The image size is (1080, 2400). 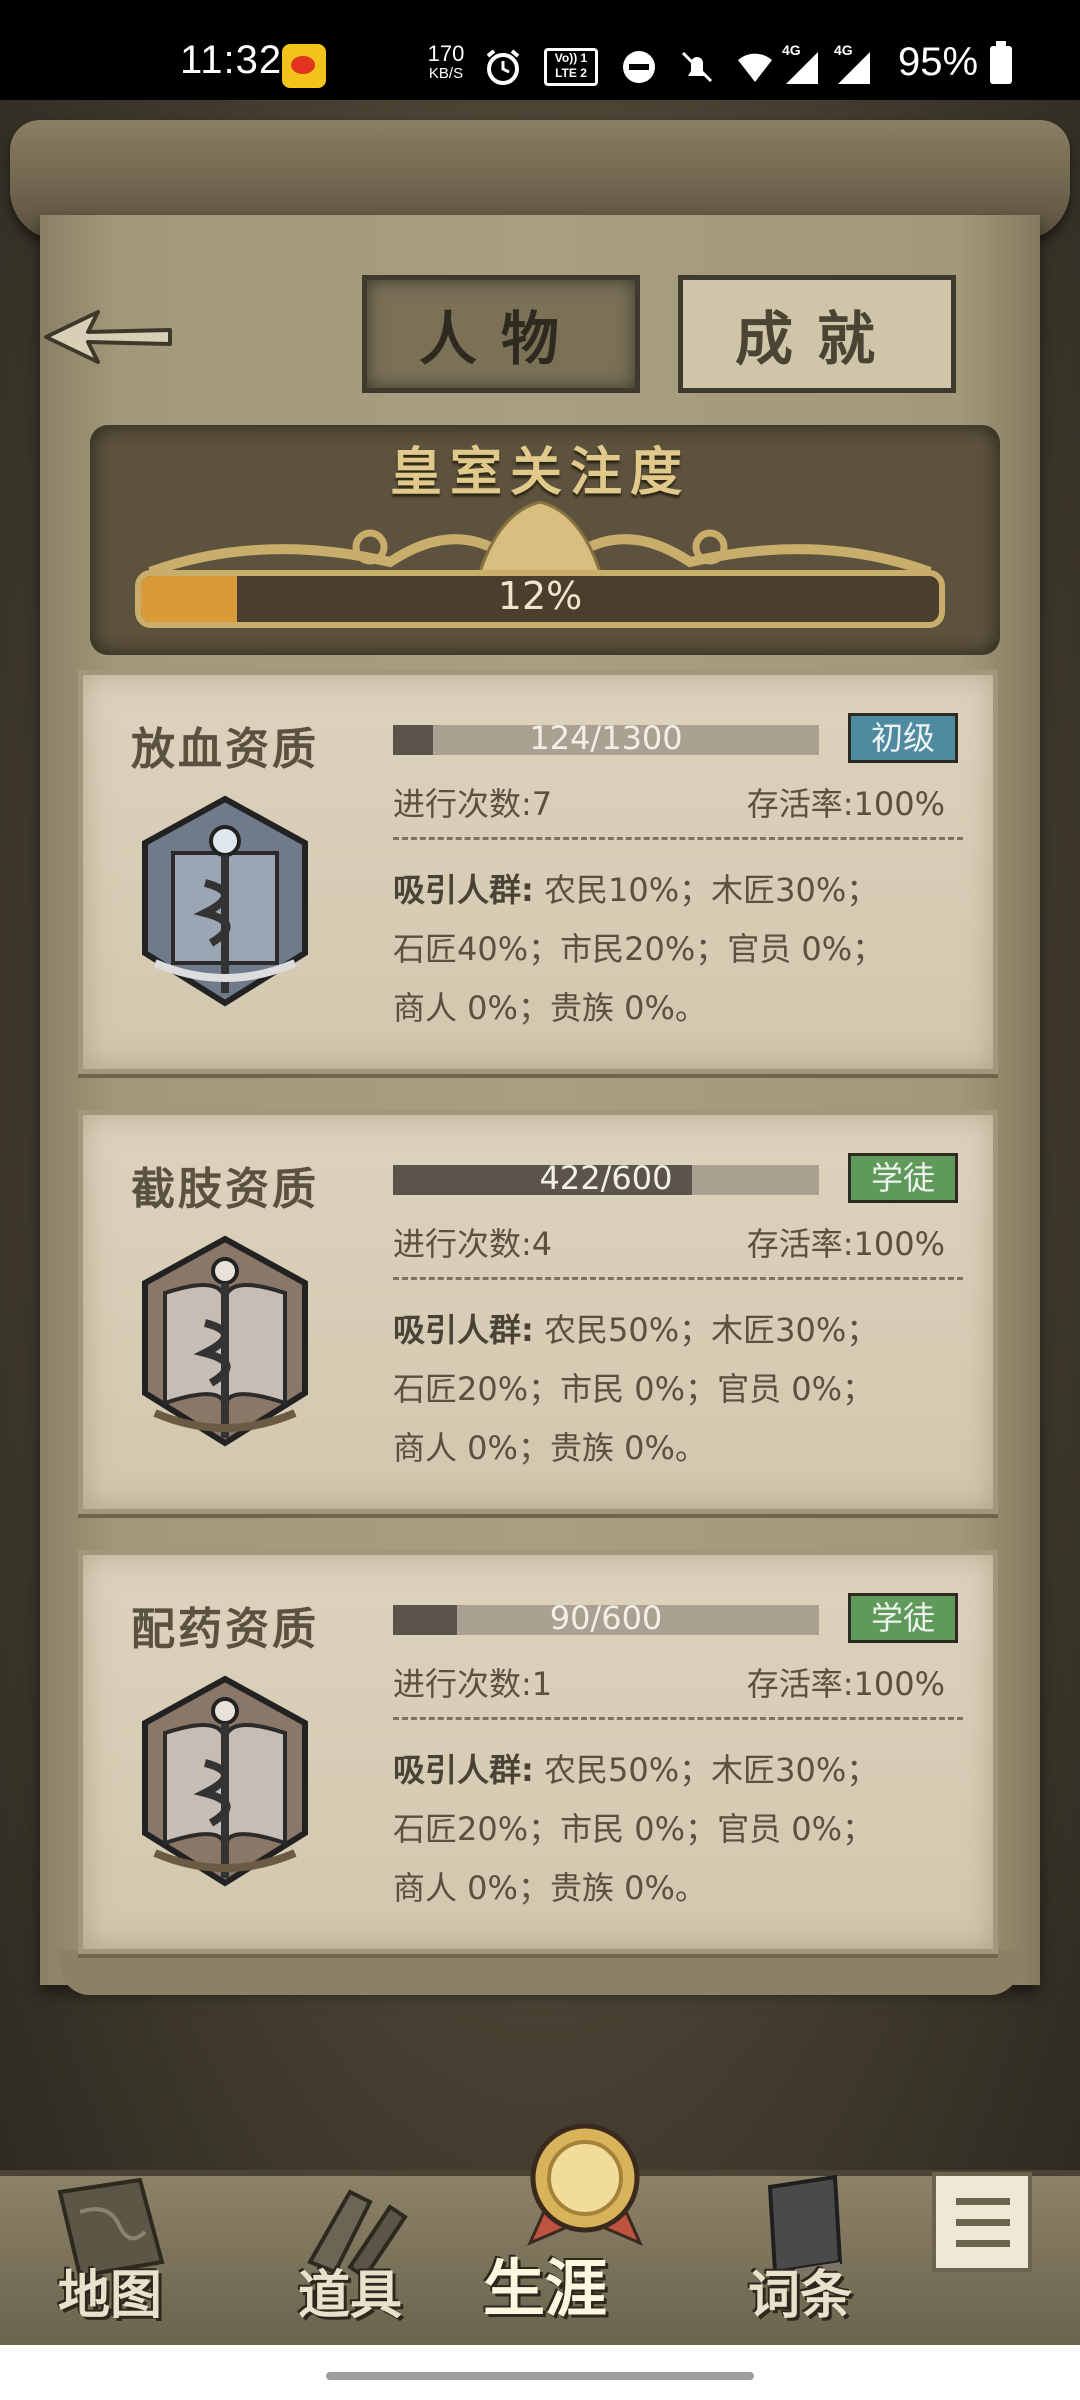 I want to click on weibo-notification-icon, so click(x=304, y=66).